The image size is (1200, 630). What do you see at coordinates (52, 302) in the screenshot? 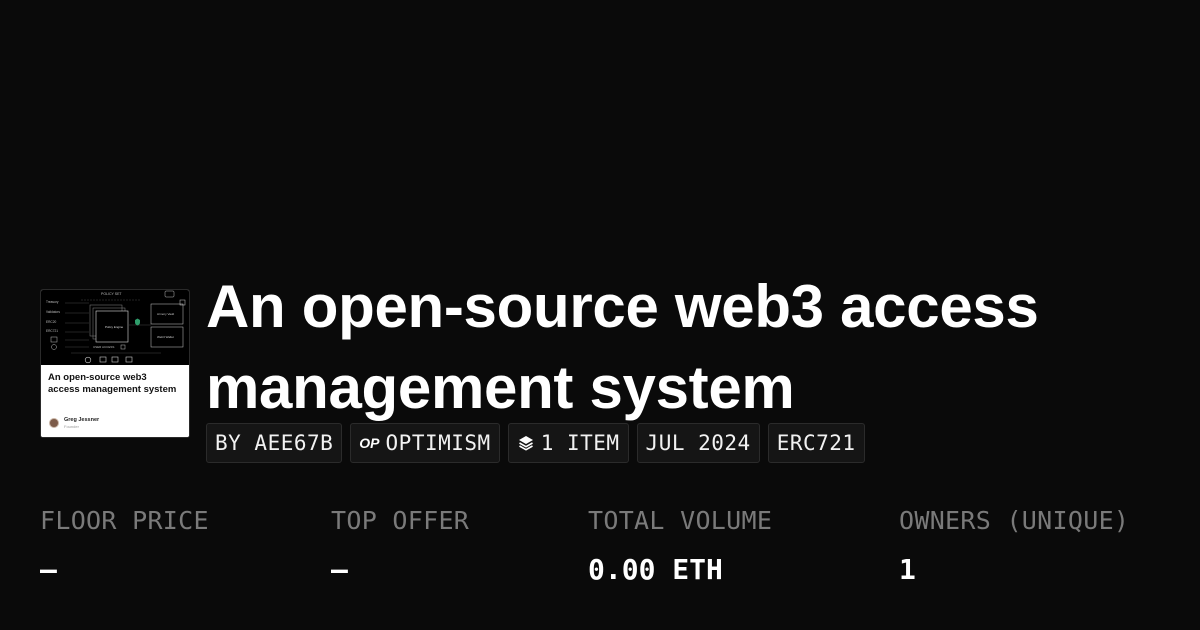
I see `diagram-row1-label: Treasury` at bounding box center [52, 302].